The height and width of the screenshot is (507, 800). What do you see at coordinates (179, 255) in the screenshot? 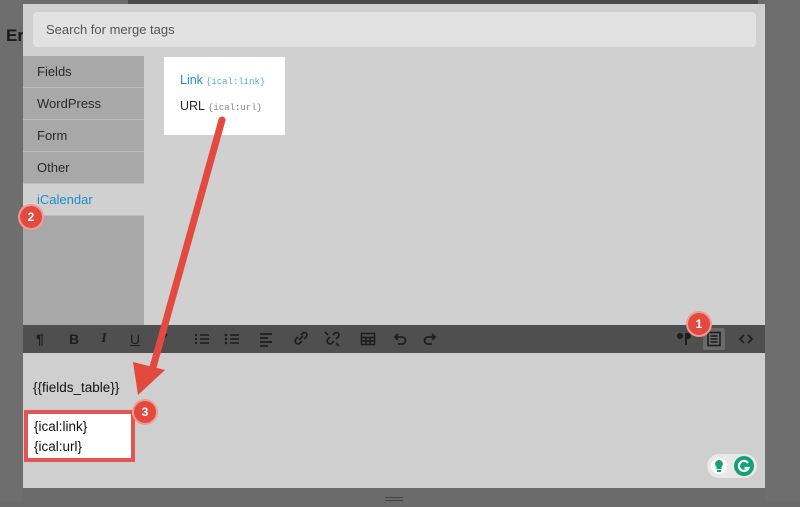
I see `annotation-arrow` at bounding box center [179, 255].